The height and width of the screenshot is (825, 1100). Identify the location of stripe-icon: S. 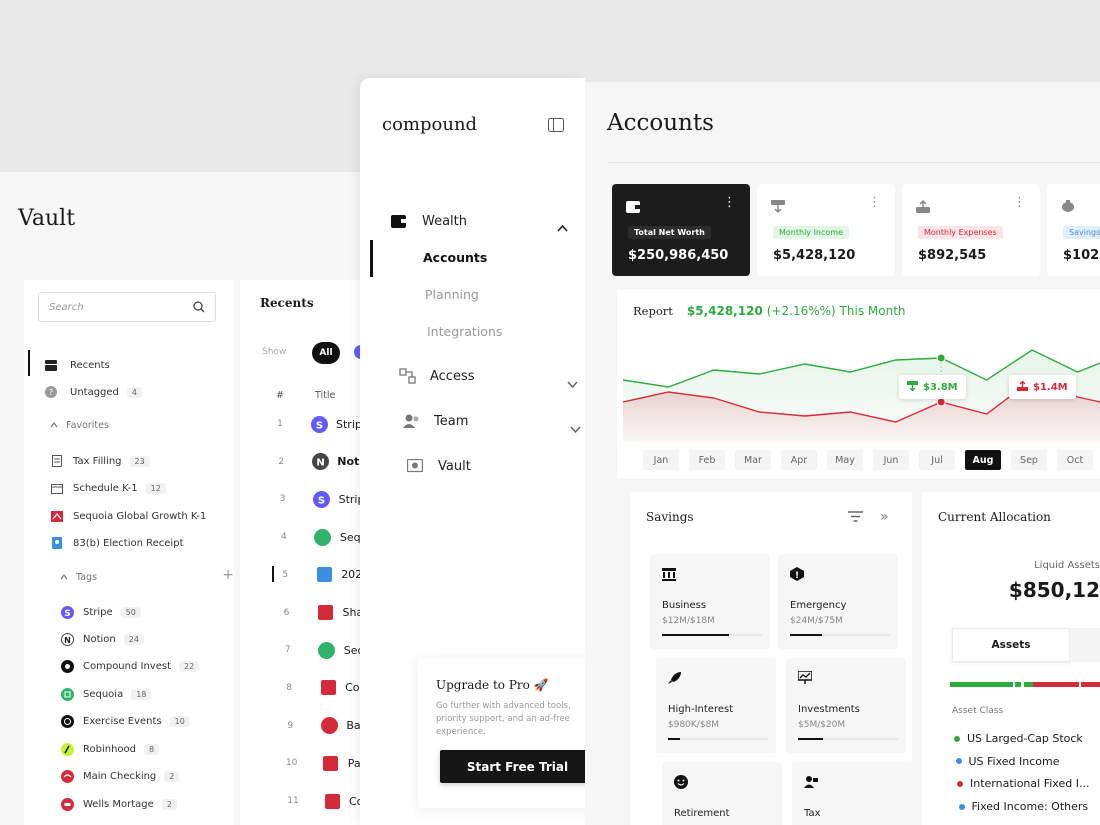
(67, 612).